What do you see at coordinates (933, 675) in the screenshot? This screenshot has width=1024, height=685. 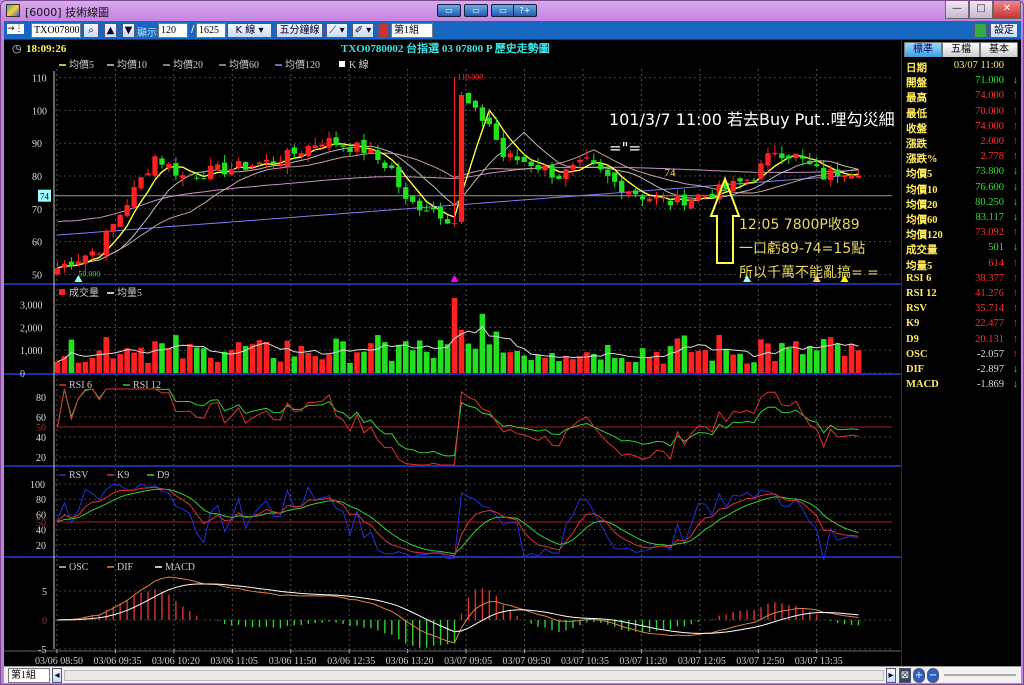 I see `zoom-out-button: −` at bounding box center [933, 675].